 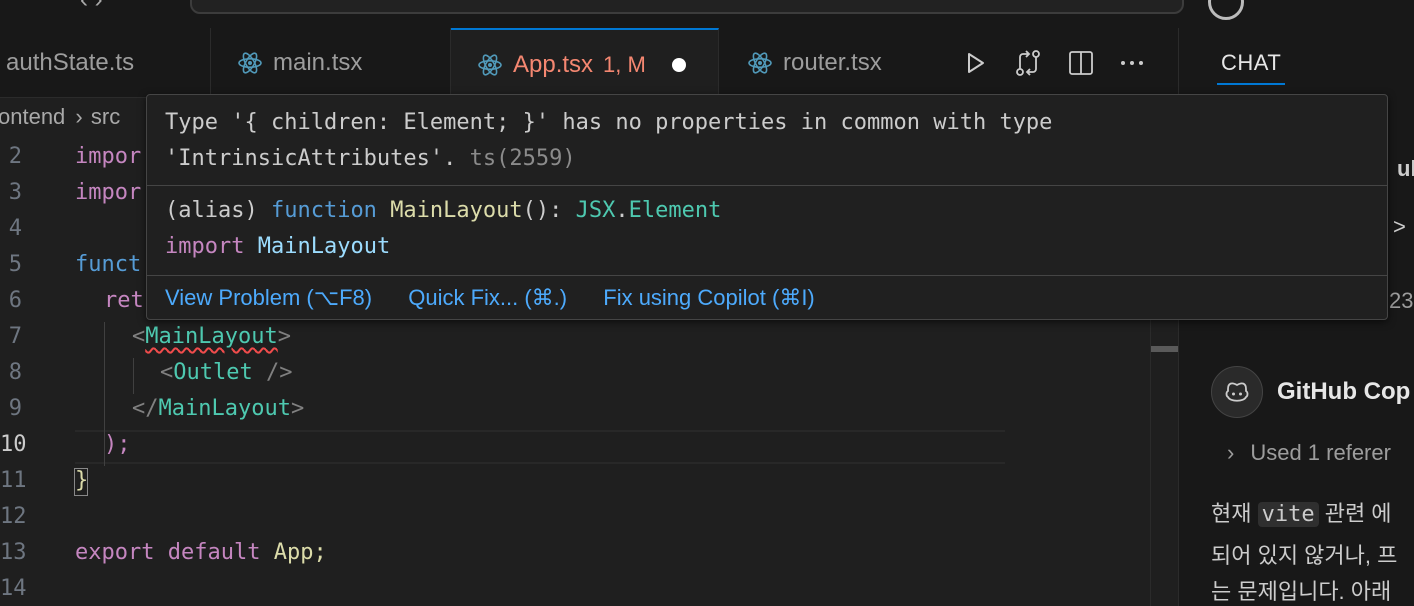 I want to click on compare-changes-button, so click(x=1028, y=63).